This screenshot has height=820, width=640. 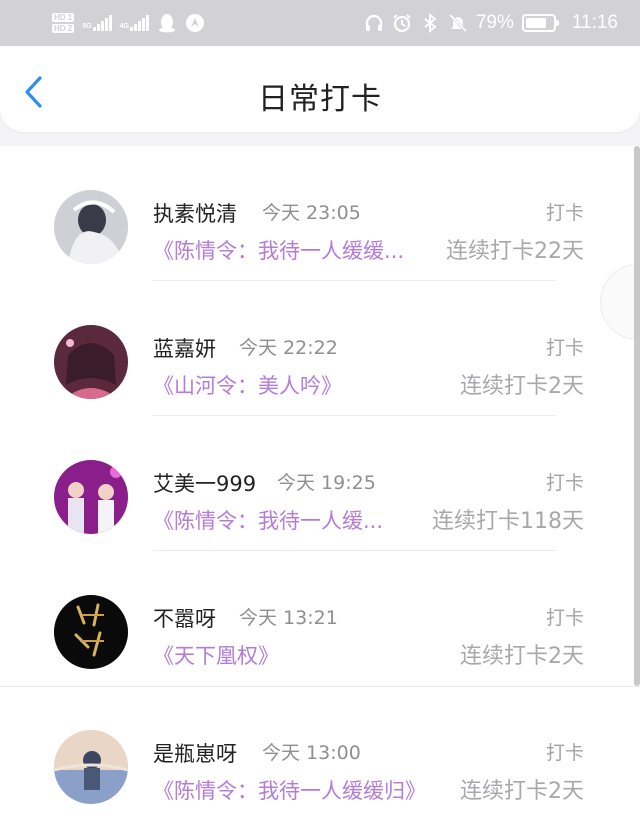 What do you see at coordinates (195, 23) in the screenshot?
I see `navigation-icon` at bounding box center [195, 23].